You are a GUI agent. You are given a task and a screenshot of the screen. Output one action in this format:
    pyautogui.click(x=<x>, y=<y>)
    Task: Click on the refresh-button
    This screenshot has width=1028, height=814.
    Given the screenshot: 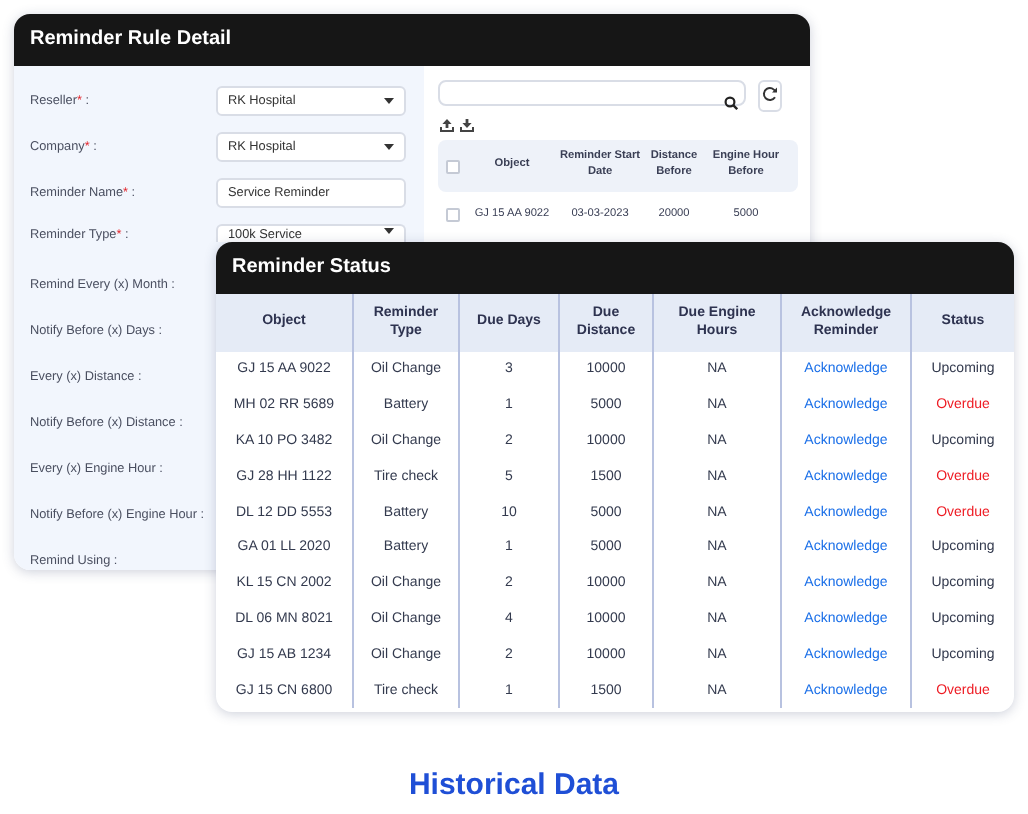 What is the action you would take?
    pyautogui.click(x=770, y=96)
    